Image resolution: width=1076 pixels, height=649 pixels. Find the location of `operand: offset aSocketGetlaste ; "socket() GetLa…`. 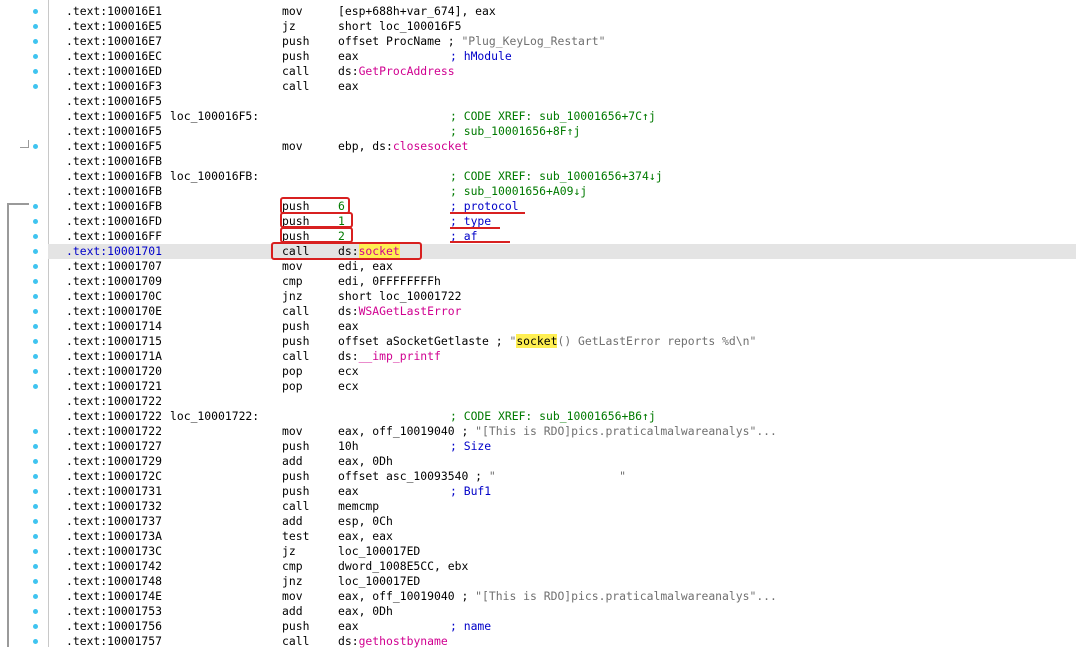

operand: offset aSocketGetlaste ; "socket() GetLa… is located at coordinates (547, 341).